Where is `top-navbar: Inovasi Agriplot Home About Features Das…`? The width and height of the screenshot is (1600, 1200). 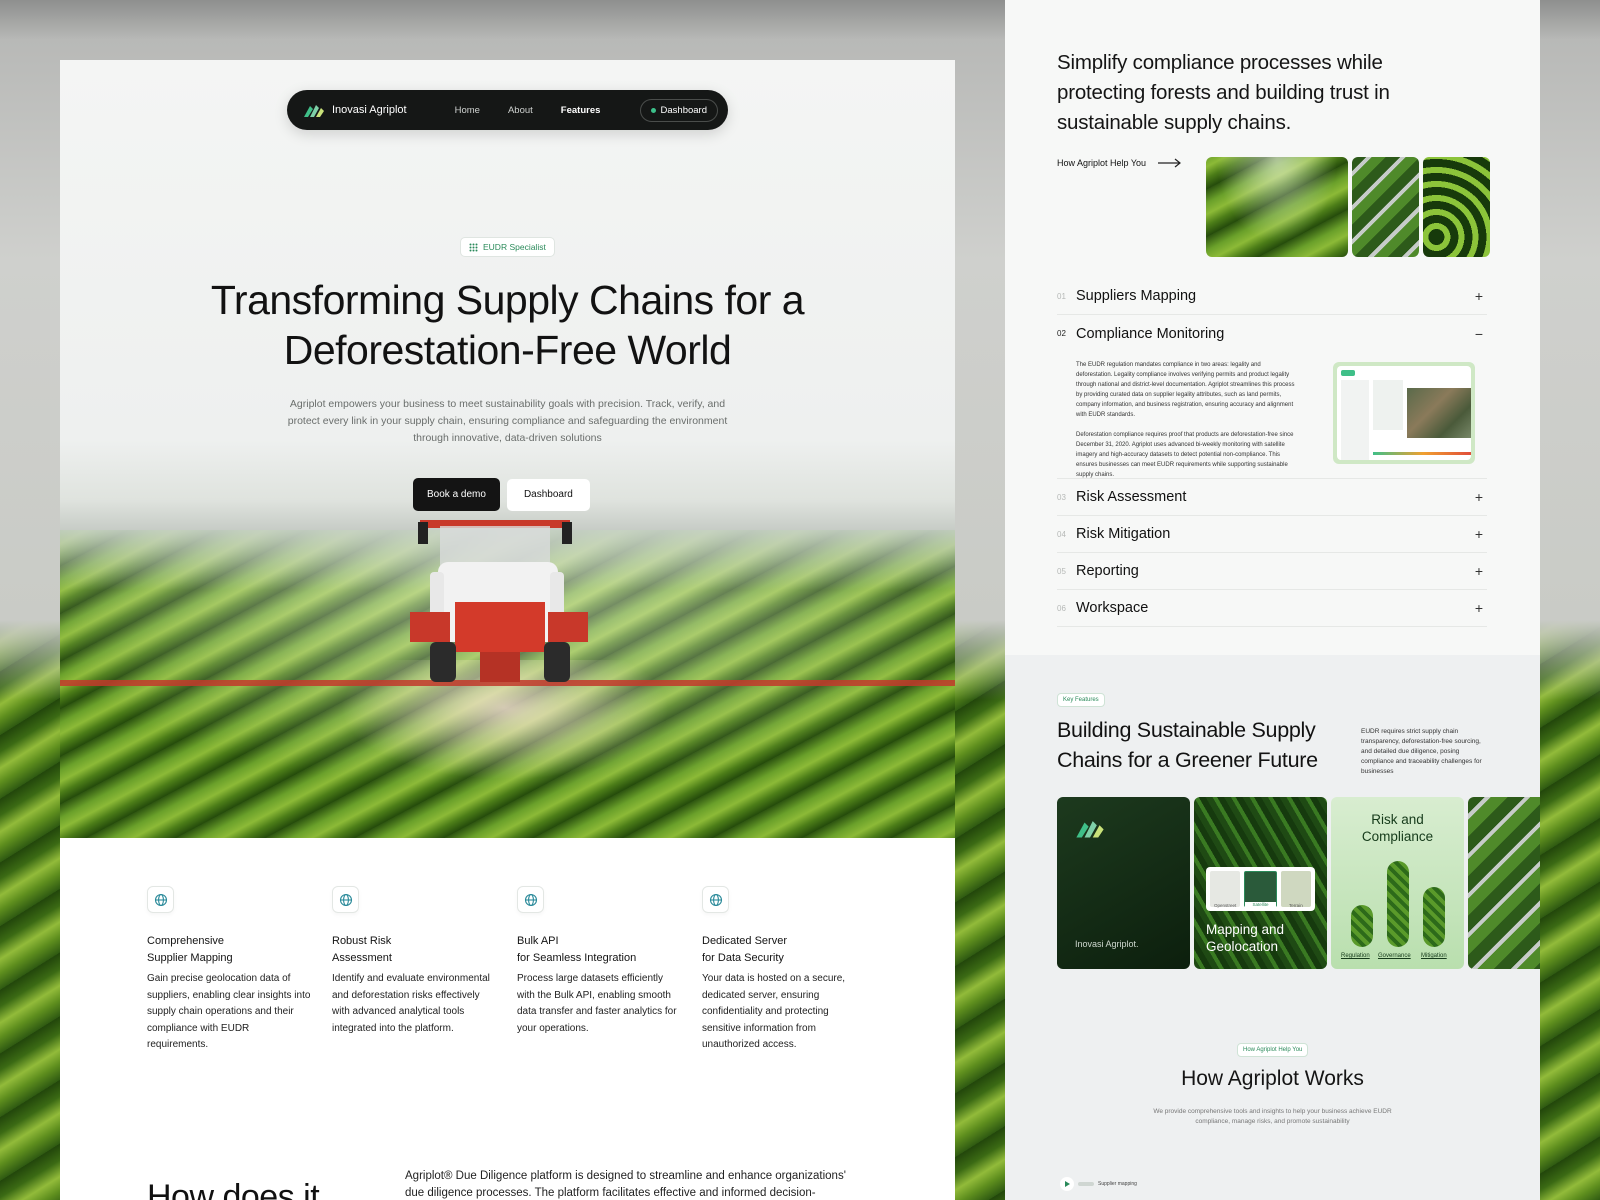
top-navbar: Inovasi Agriplot Home About Features Das… is located at coordinates (507, 110).